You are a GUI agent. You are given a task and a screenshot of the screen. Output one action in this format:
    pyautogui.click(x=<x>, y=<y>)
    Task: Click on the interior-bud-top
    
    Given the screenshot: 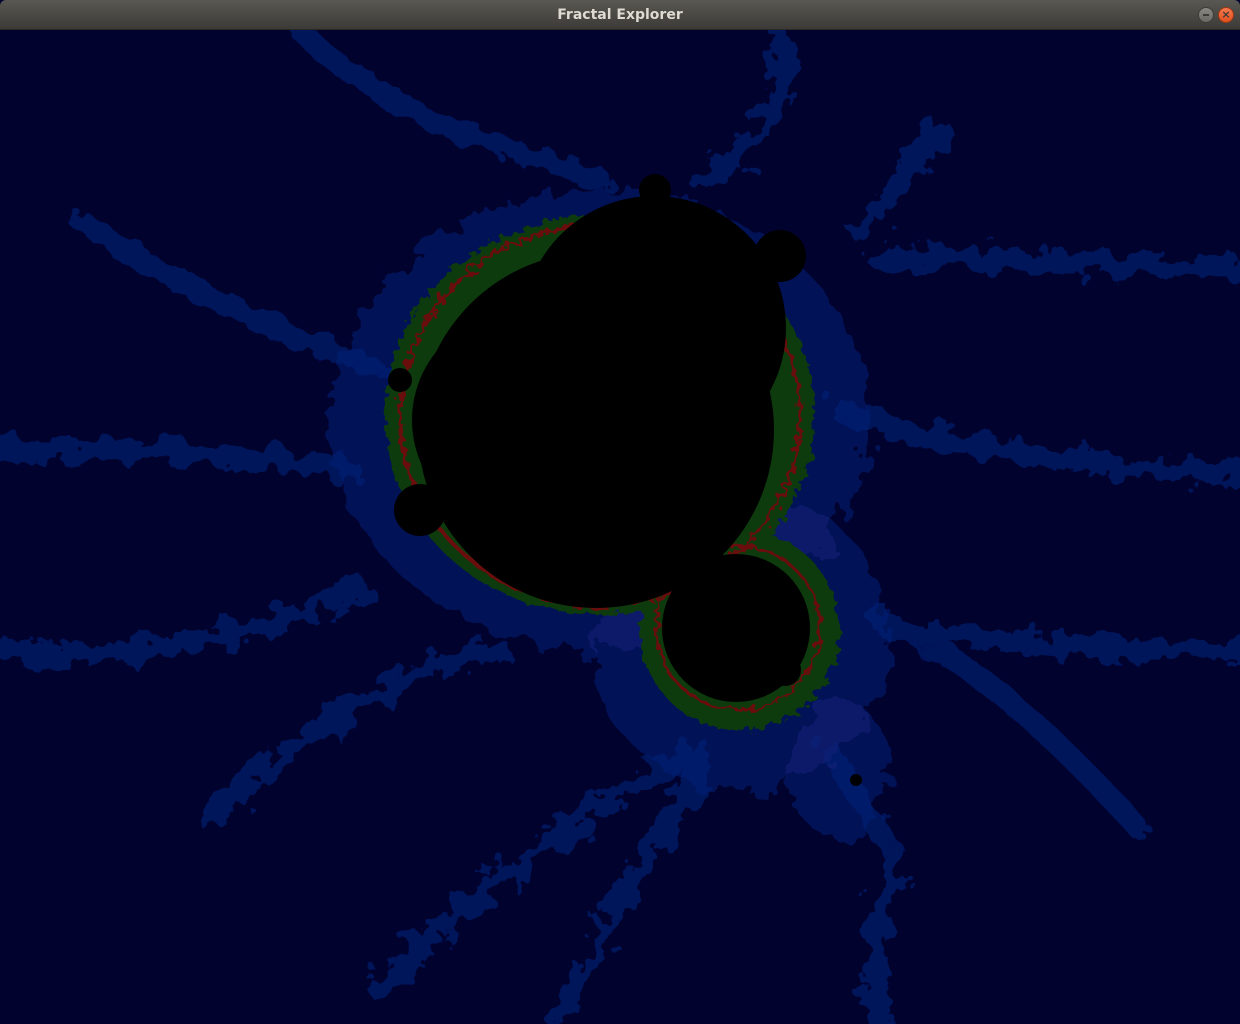 What is the action you would take?
    pyautogui.click(x=655, y=190)
    